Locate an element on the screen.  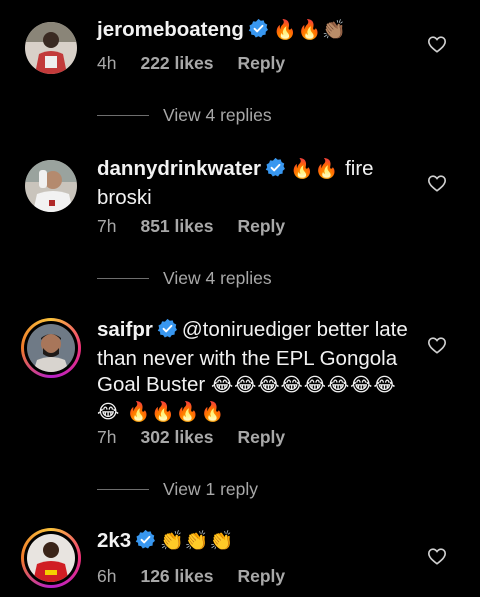
comment-meta: 4h 222 likes Reply is located at coordinates (203, 63).